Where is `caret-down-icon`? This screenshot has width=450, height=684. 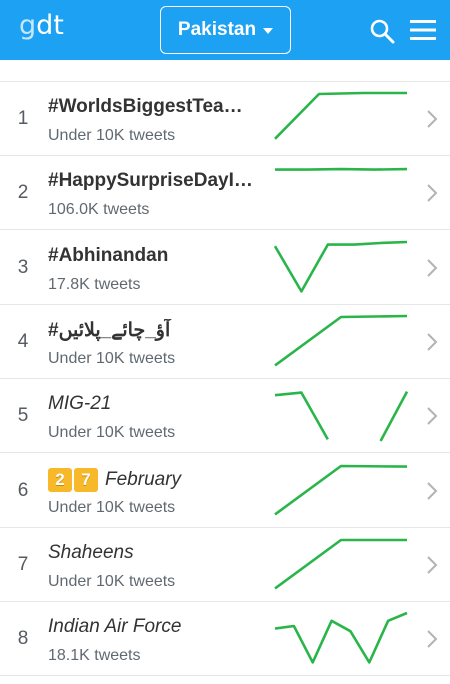
caret-down-icon is located at coordinates (268, 31).